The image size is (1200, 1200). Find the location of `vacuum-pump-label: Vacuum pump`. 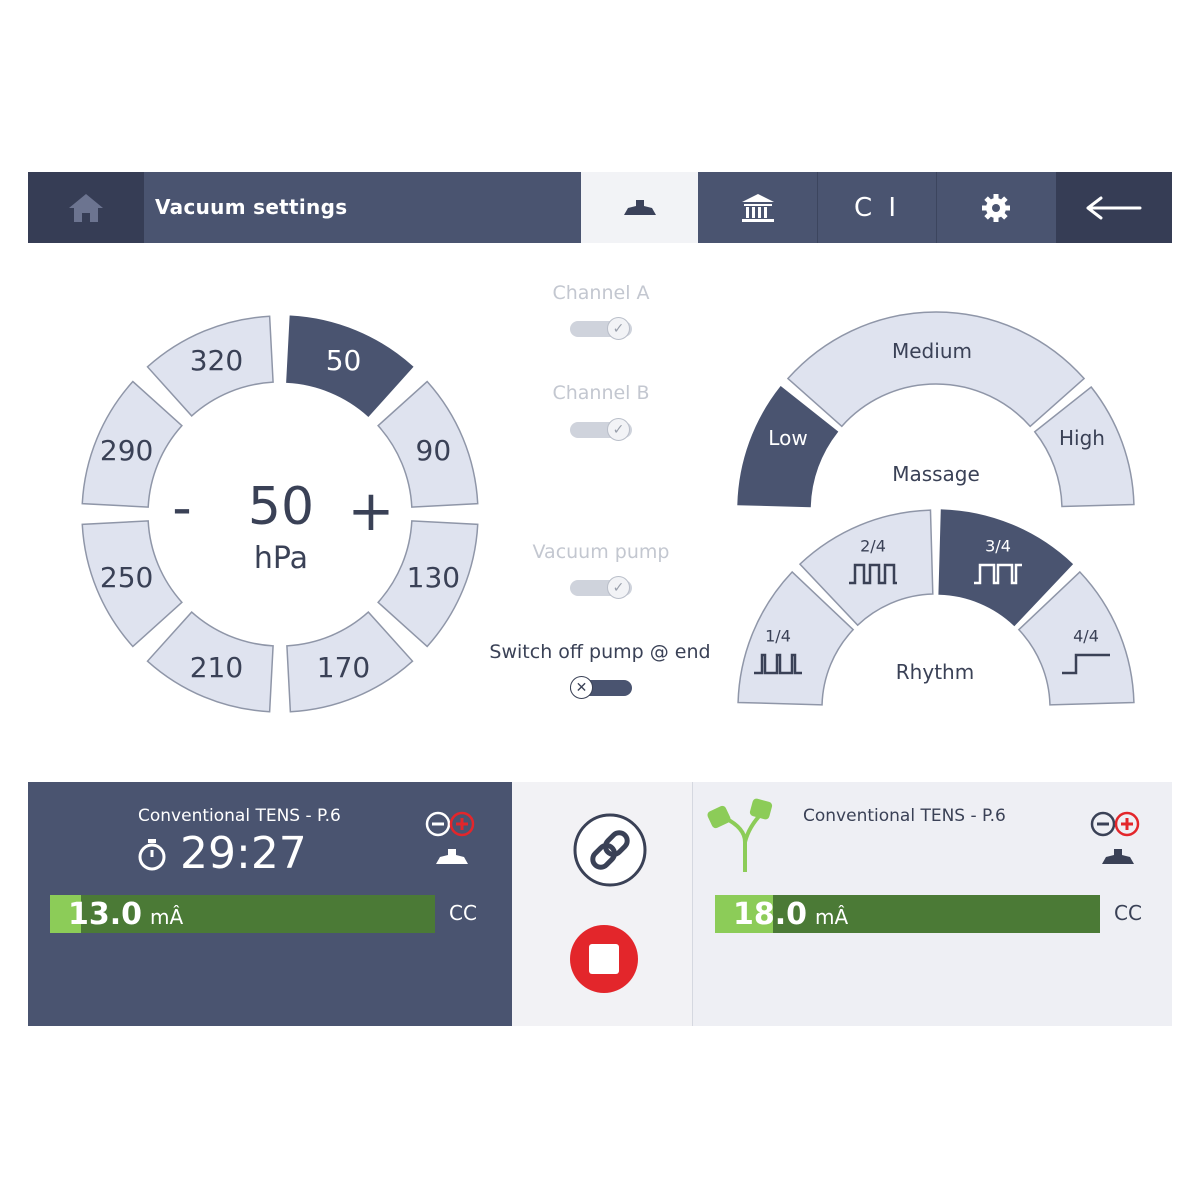

vacuum-pump-label: Vacuum pump is located at coordinates (601, 552).